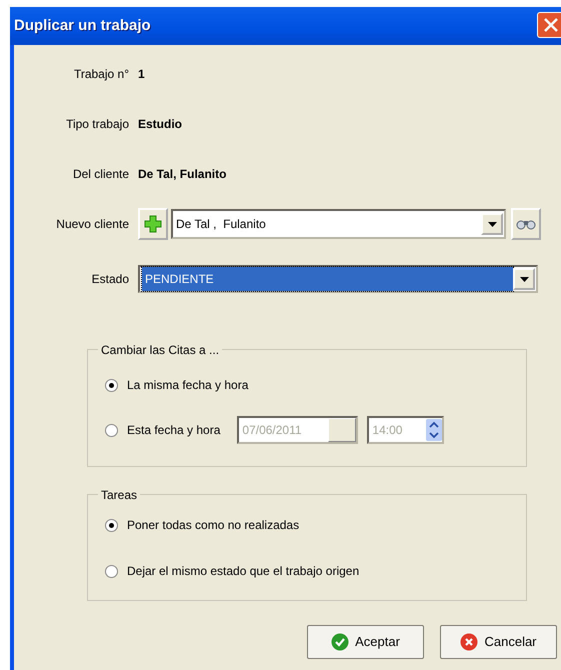  I want to click on binoculars-button, so click(526, 224).